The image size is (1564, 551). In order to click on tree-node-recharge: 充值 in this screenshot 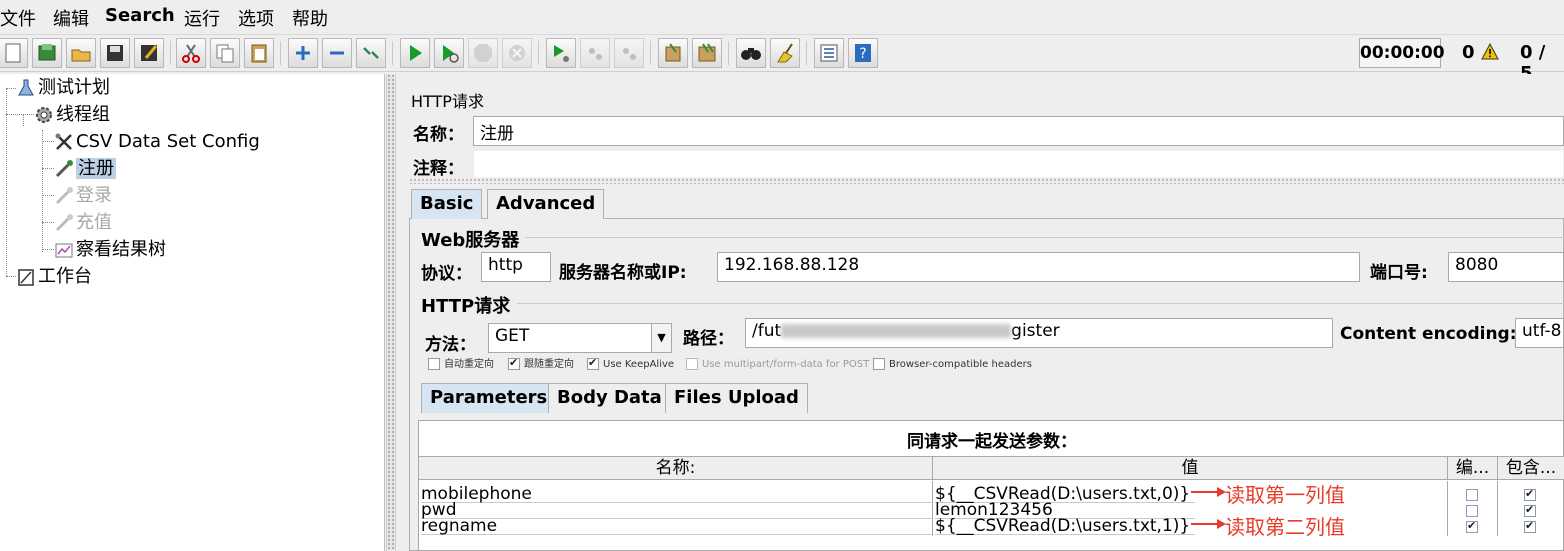, I will do `click(83, 223)`.